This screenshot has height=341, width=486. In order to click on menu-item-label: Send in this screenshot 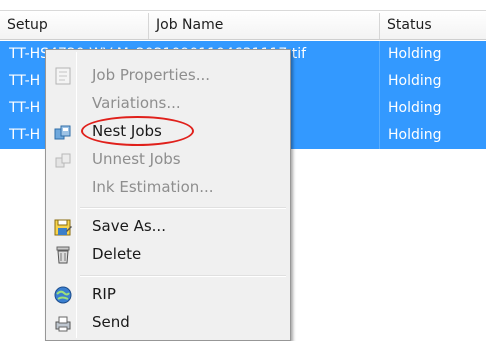, I will do `click(111, 322)`.